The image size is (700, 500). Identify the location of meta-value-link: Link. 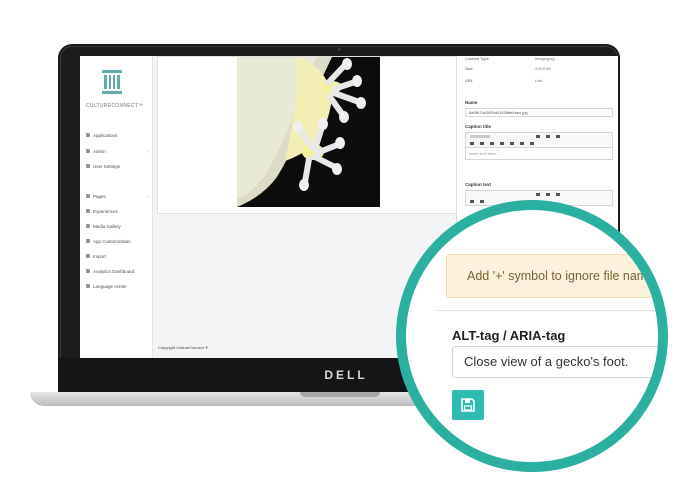
(538, 80).